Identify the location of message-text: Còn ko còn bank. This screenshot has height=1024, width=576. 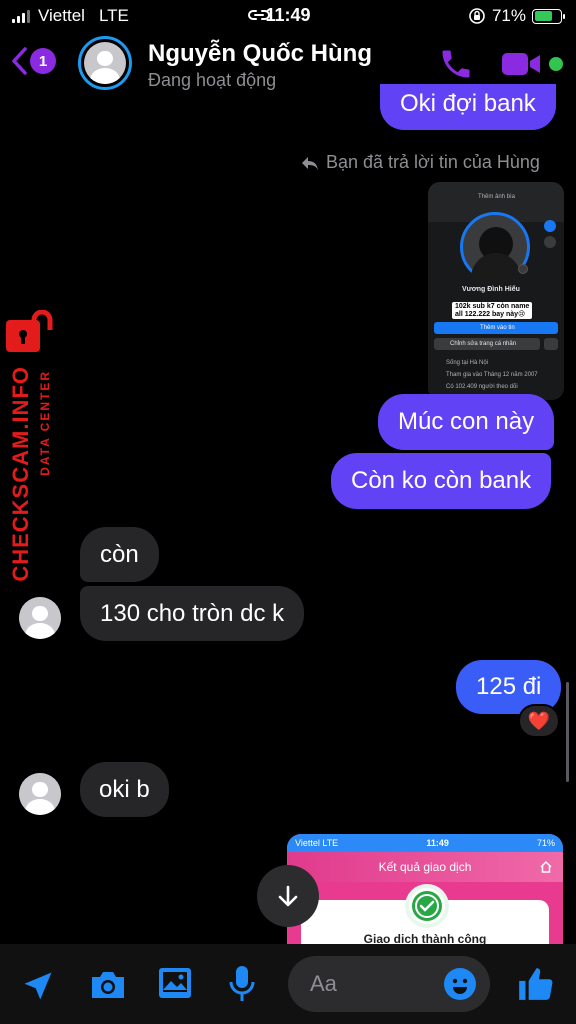
(441, 480).